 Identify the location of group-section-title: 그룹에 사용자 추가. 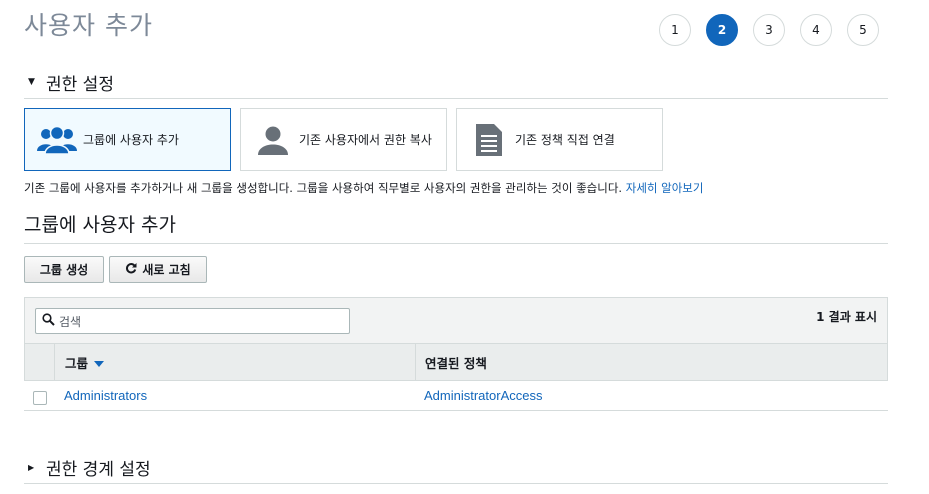
(456, 227).